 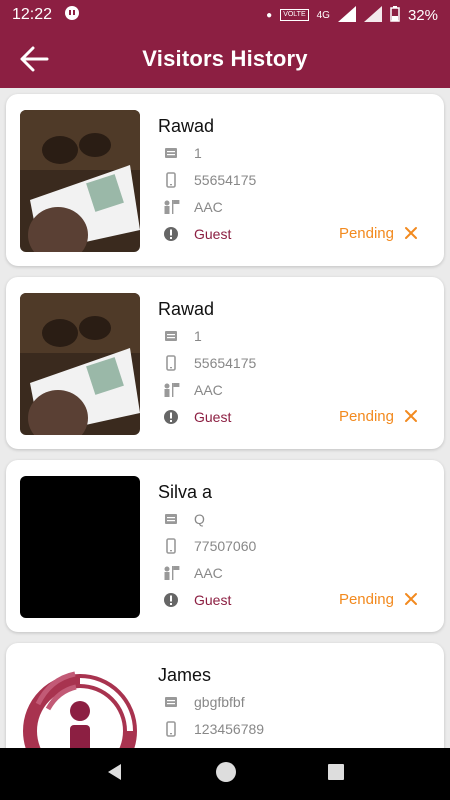 What do you see at coordinates (32, 14) in the screenshot?
I see `status-time: 12:22` at bounding box center [32, 14].